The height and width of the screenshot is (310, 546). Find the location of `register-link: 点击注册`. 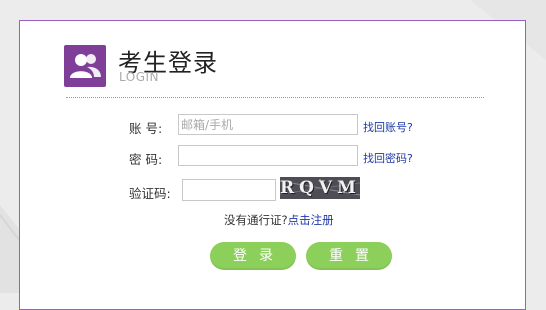

register-link: 点击注册 is located at coordinates (311, 220).